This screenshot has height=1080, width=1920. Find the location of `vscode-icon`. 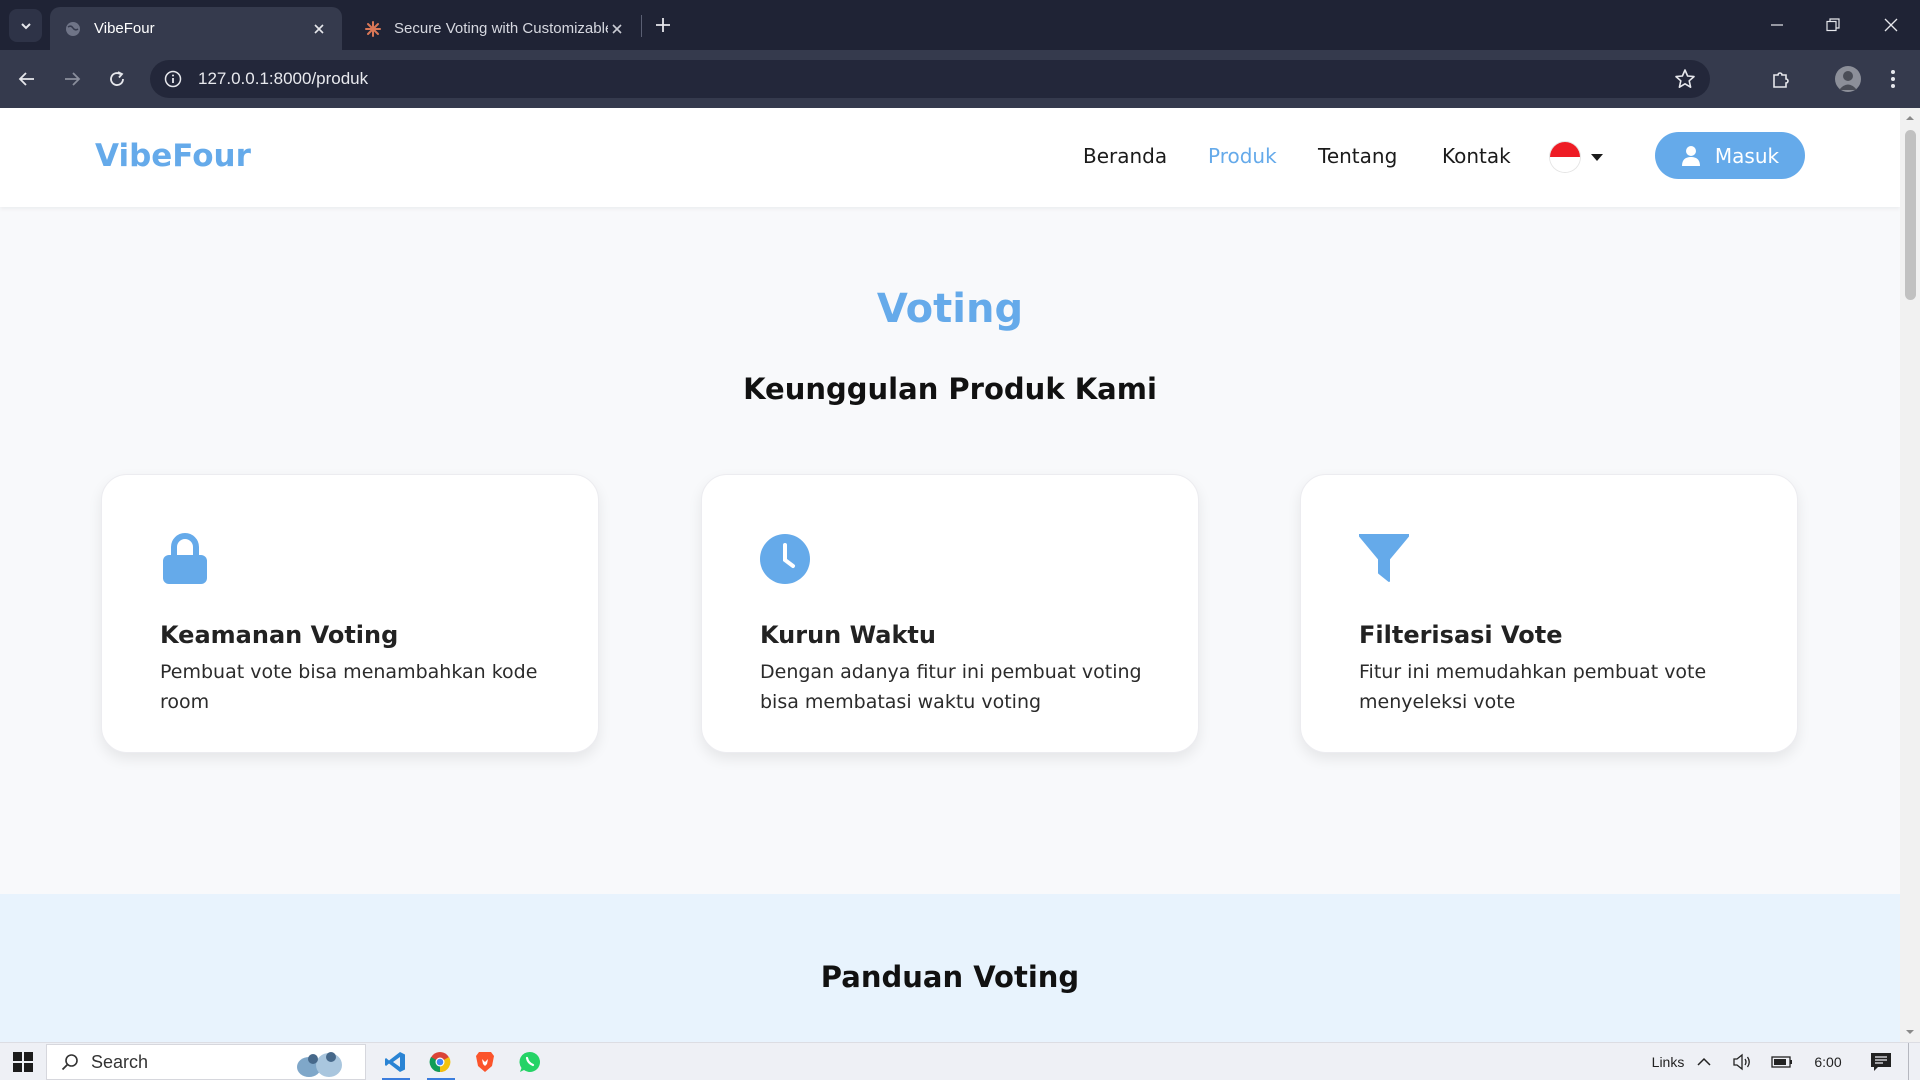

vscode-icon is located at coordinates (395, 1062).